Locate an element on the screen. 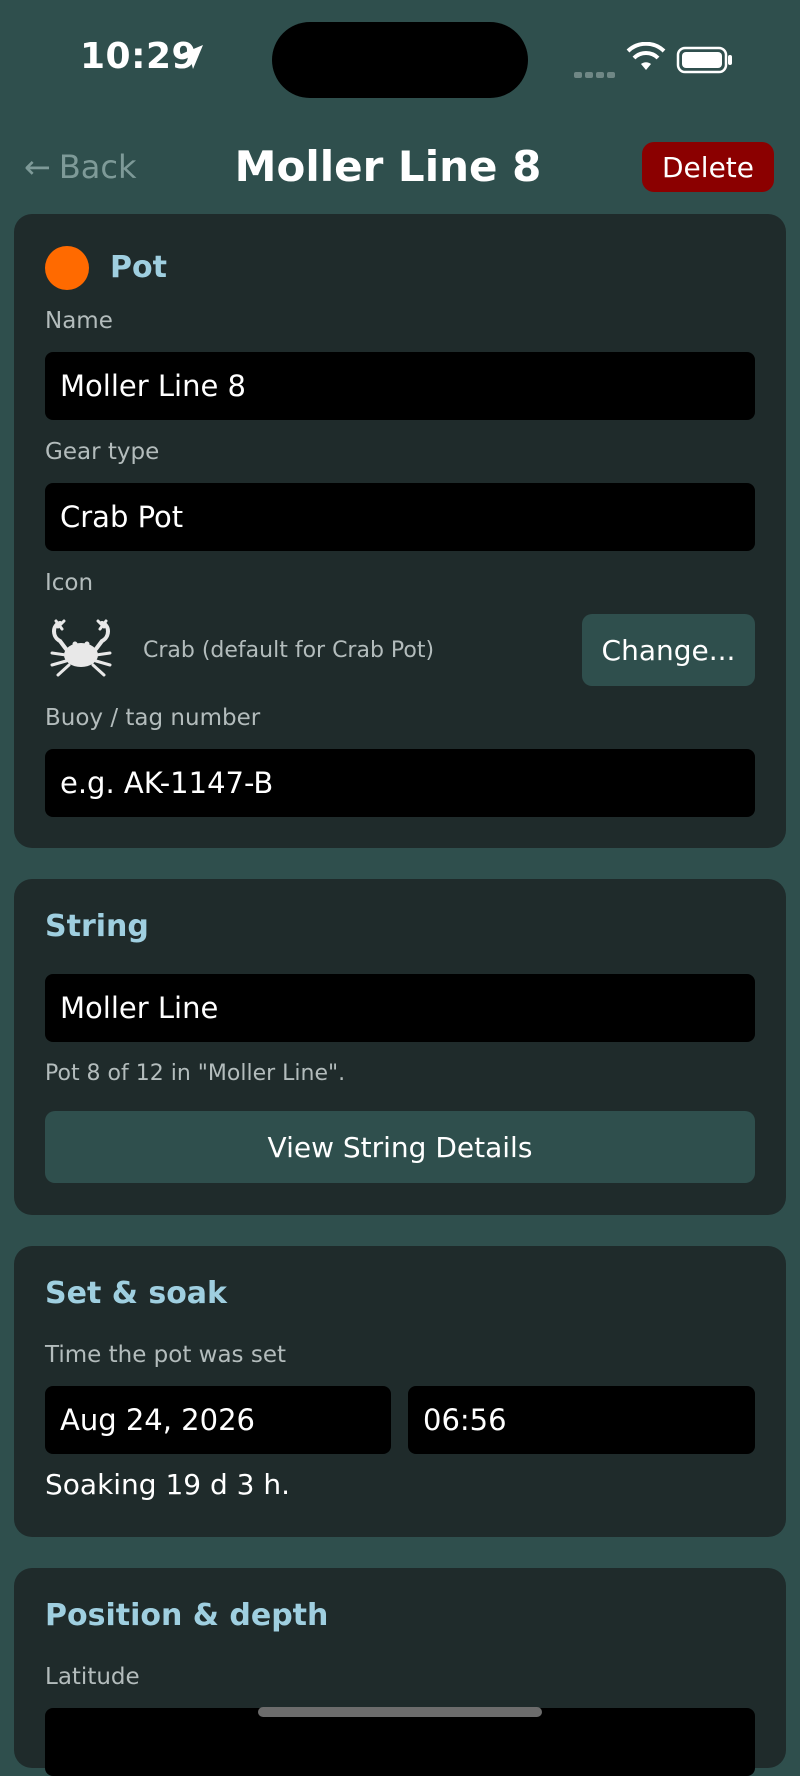  time-field: 06:56 is located at coordinates (581, 1420).